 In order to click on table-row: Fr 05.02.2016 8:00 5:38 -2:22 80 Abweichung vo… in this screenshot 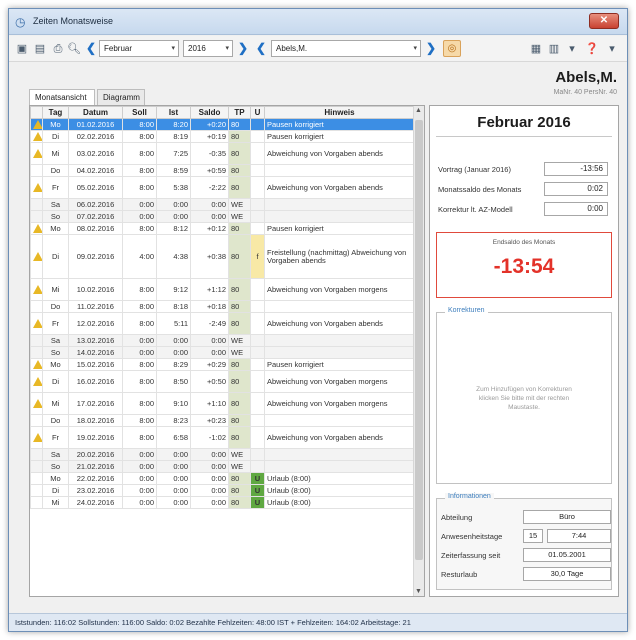, I will do `click(222, 187)`.